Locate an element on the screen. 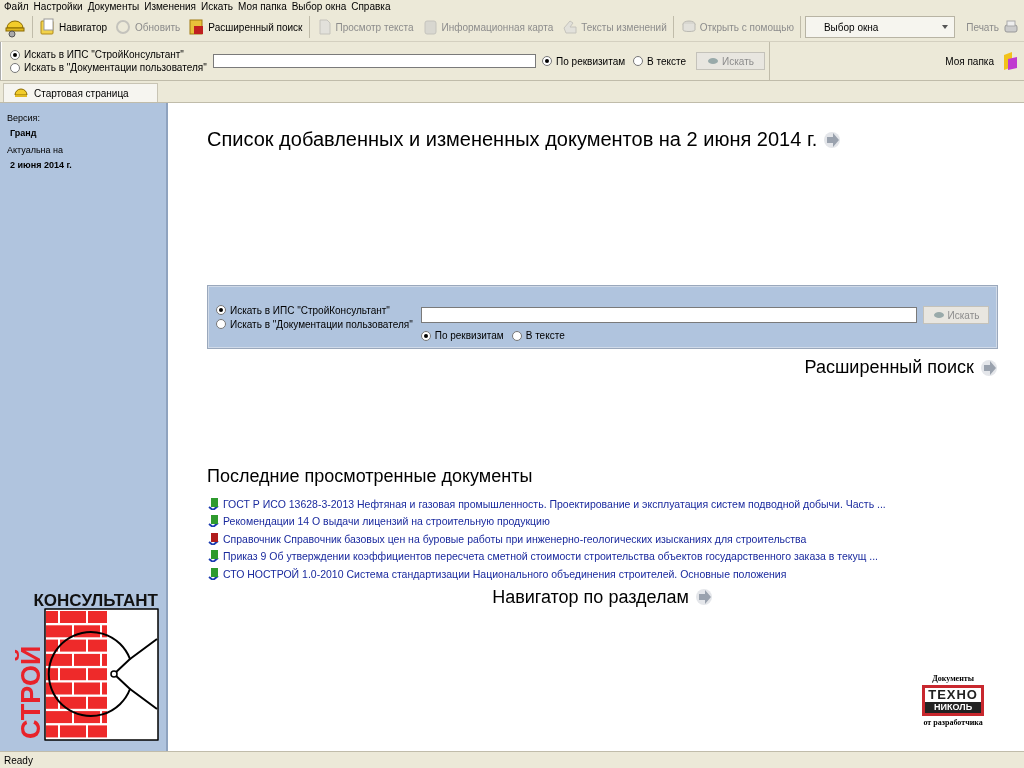 This screenshot has width=1024, height=768. menu-item: Настройки is located at coordinates (58, 6).